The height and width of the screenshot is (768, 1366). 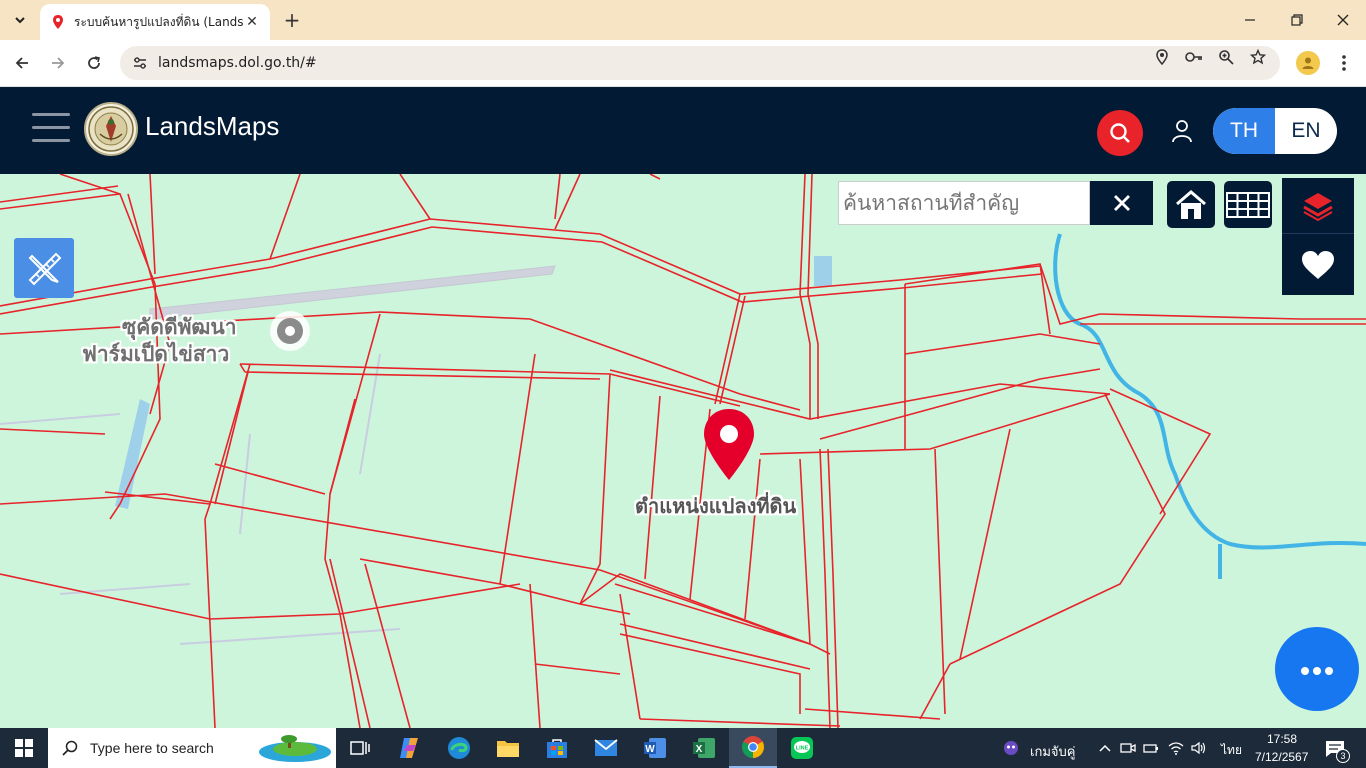 I want to click on game-mascot-icon, so click(x=1011, y=748).